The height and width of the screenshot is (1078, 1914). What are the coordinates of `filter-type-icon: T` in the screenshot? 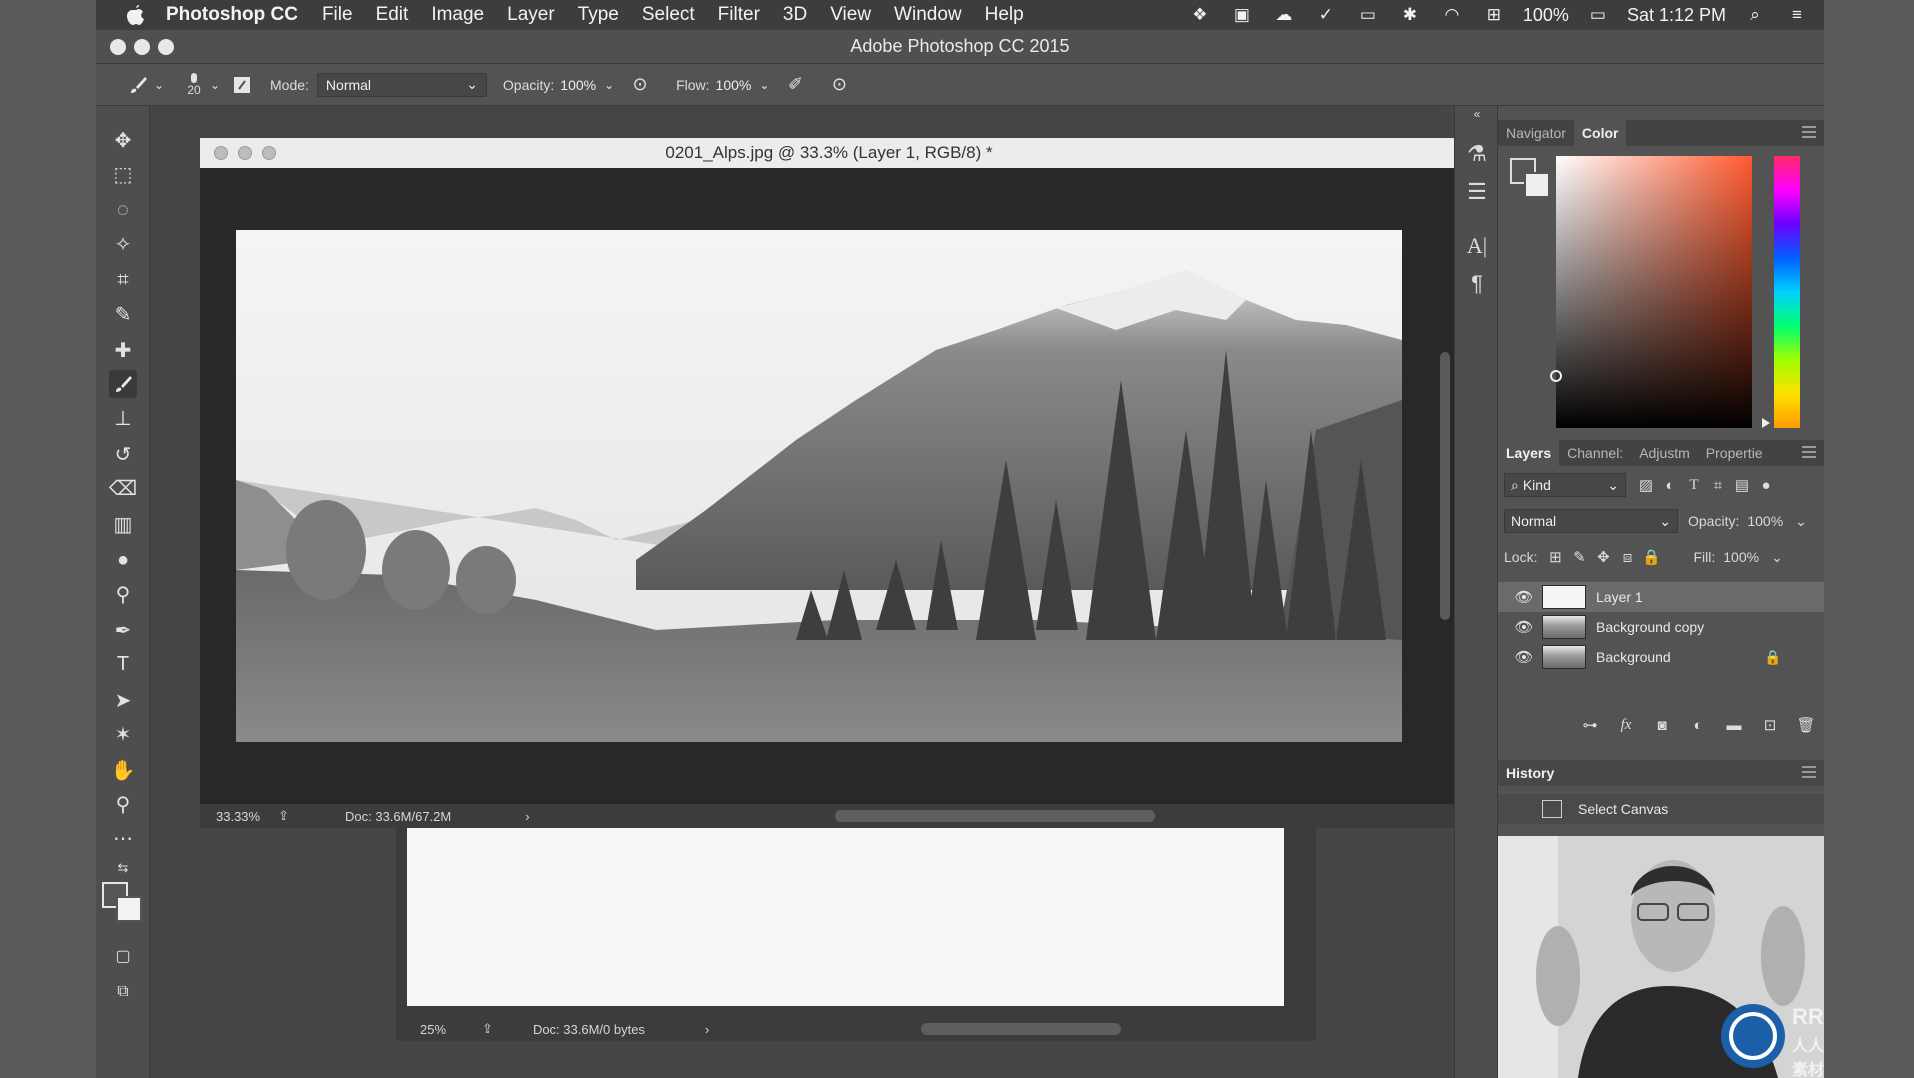 It's located at (1694, 485).